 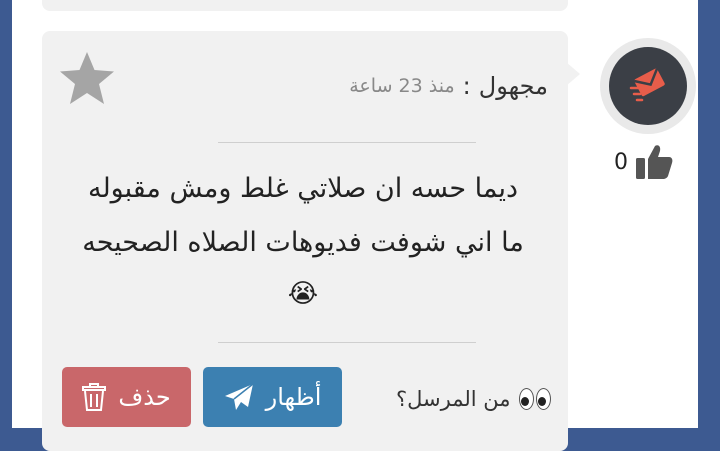 I want to click on delete-label: حذف, so click(x=144, y=397).